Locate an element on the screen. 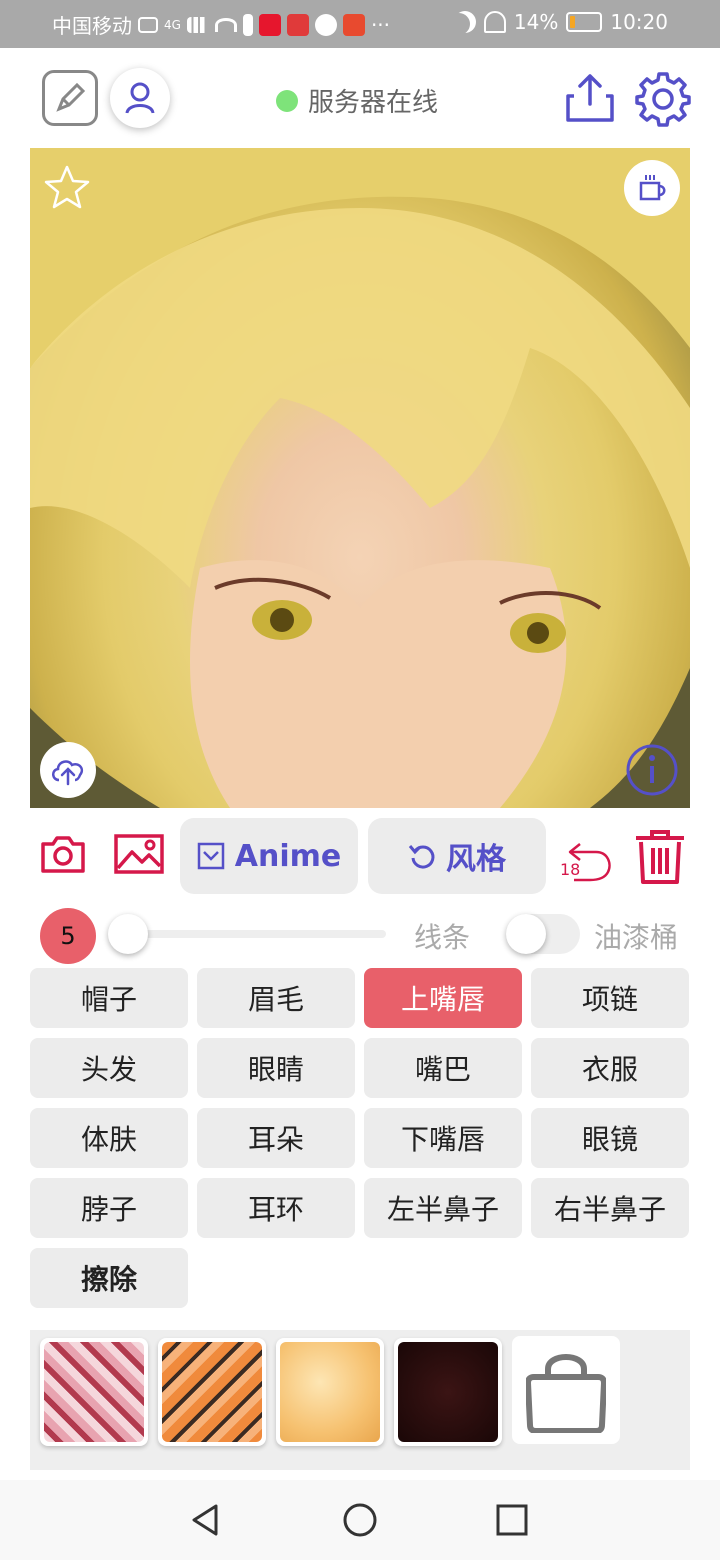  signal-icon is located at coordinates (197, 24).